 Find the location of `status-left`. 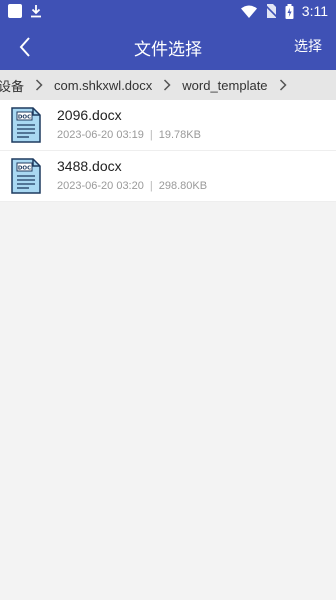

status-left is located at coordinates (25, 11).